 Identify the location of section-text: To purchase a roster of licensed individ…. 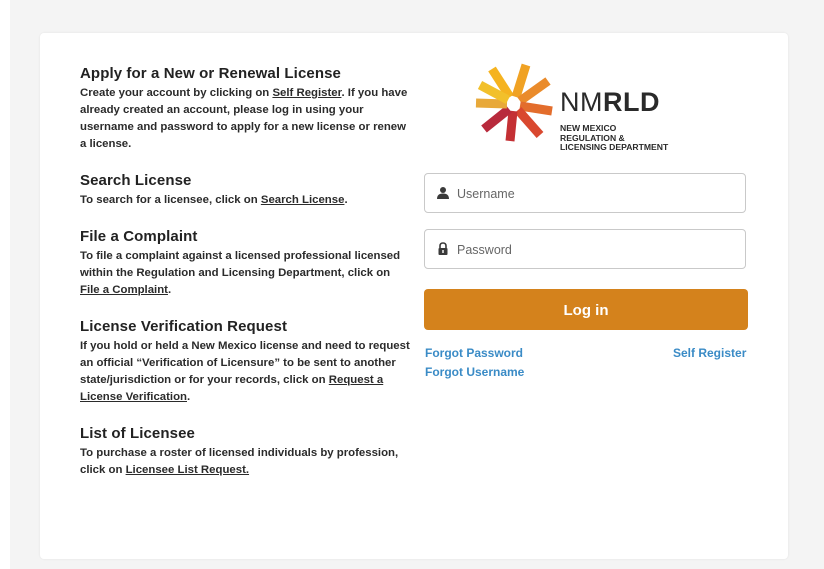
(245, 462).